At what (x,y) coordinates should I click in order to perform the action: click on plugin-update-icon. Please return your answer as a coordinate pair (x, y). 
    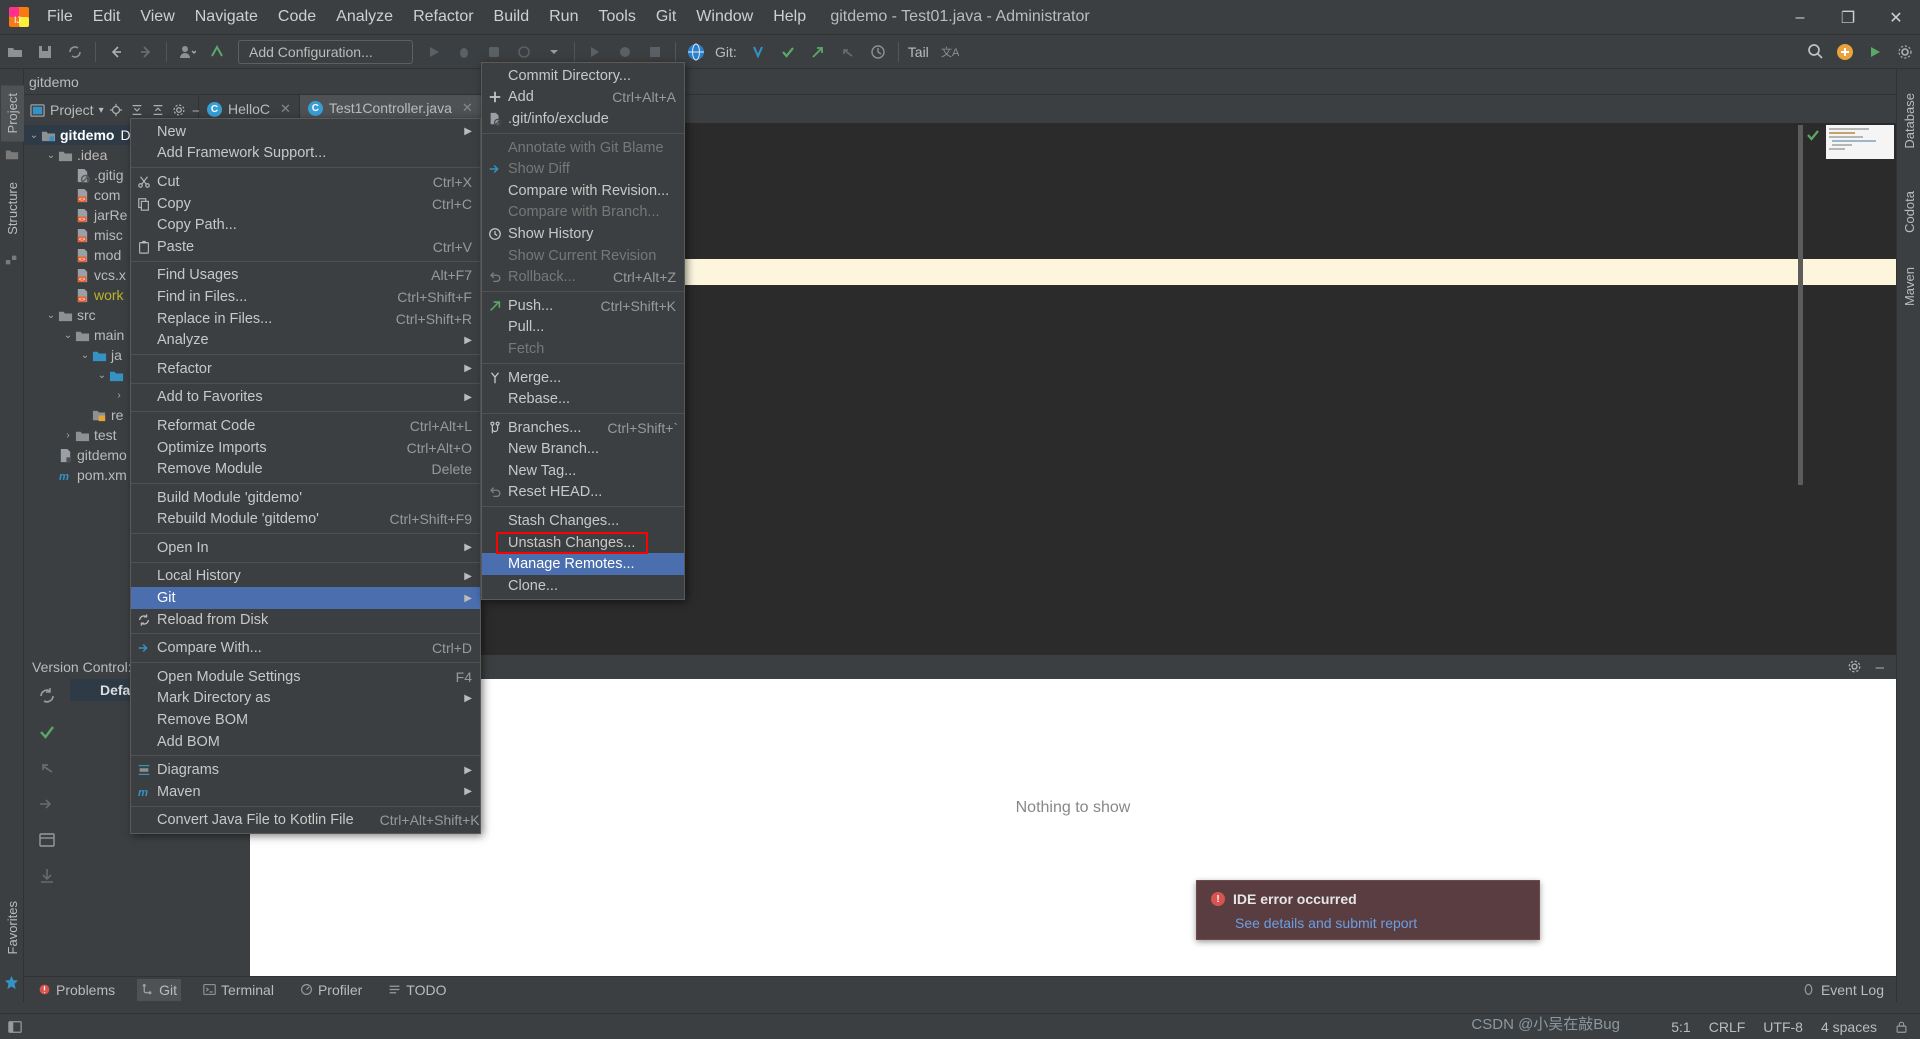
    Looking at the image, I should click on (1845, 52).